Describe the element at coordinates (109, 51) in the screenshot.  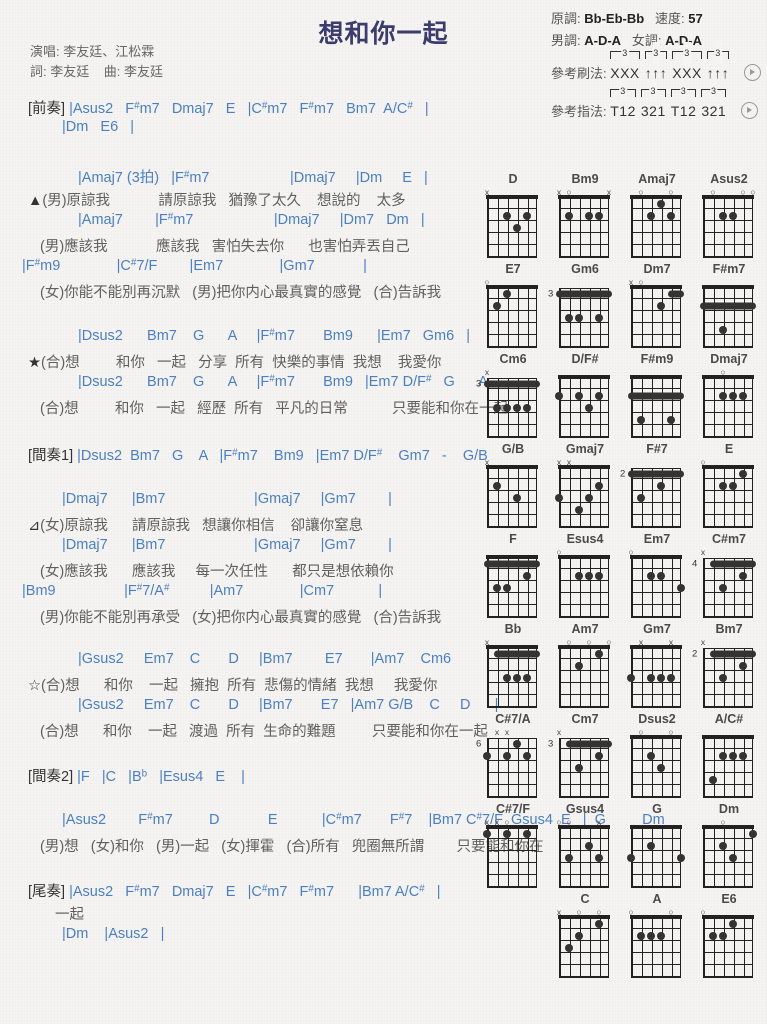
I see `singer-value: 李友廷、江松霖` at that location.